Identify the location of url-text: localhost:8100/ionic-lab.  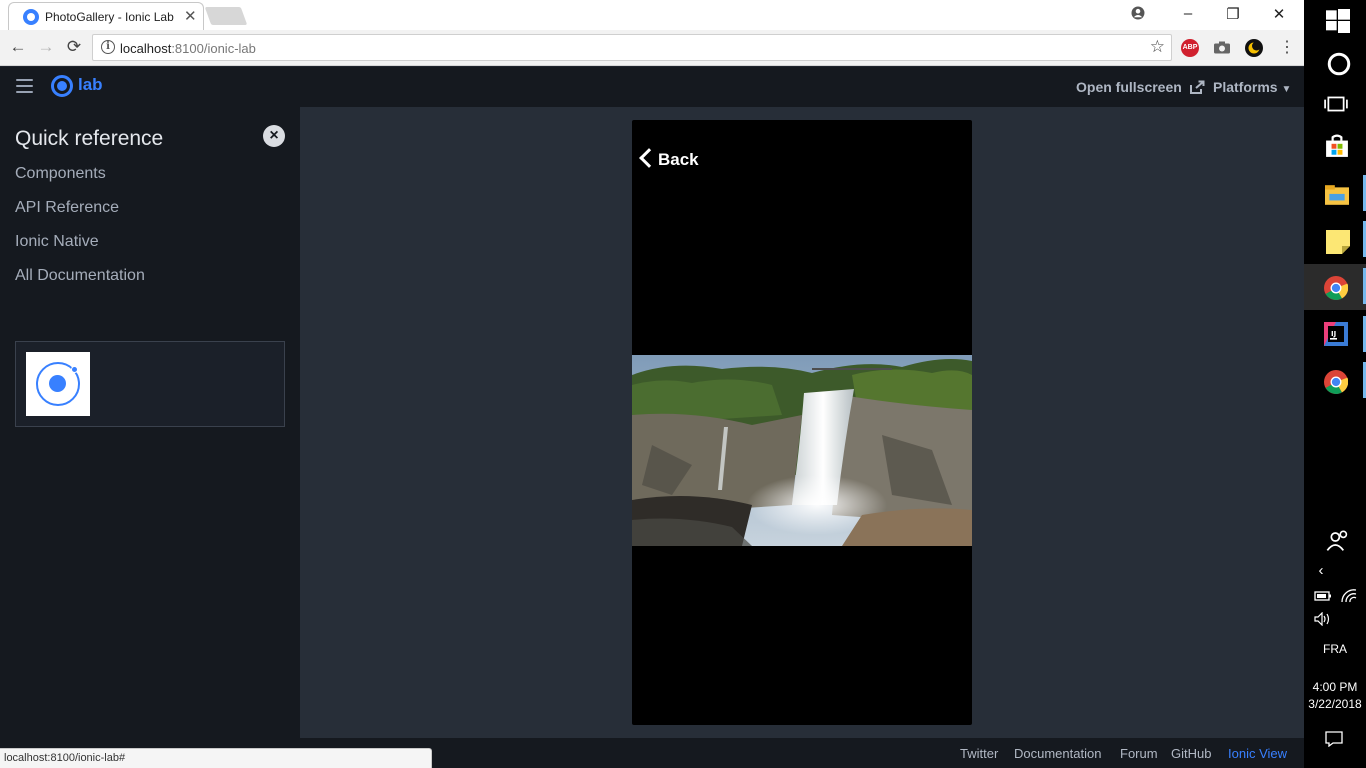
(188, 48).